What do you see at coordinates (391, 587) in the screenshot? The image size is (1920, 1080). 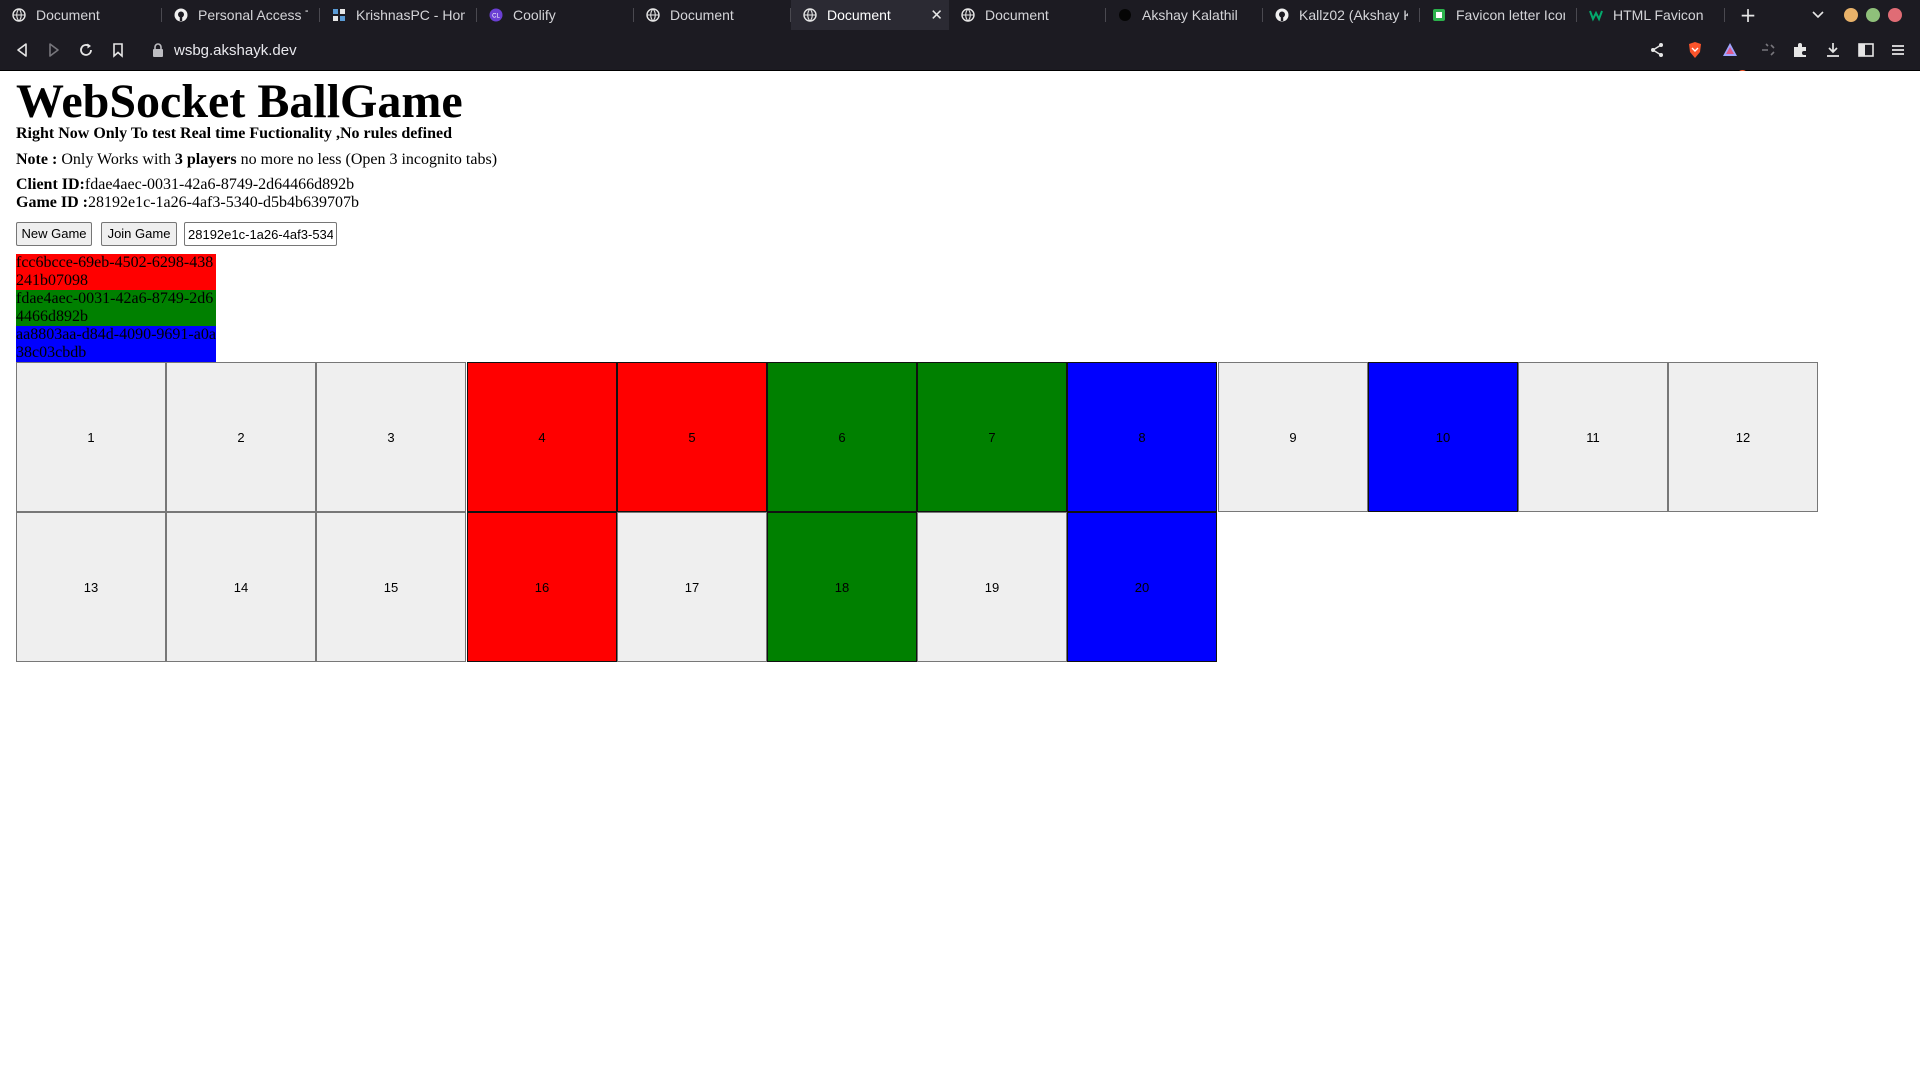 I see `board-cell: 15` at bounding box center [391, 587].